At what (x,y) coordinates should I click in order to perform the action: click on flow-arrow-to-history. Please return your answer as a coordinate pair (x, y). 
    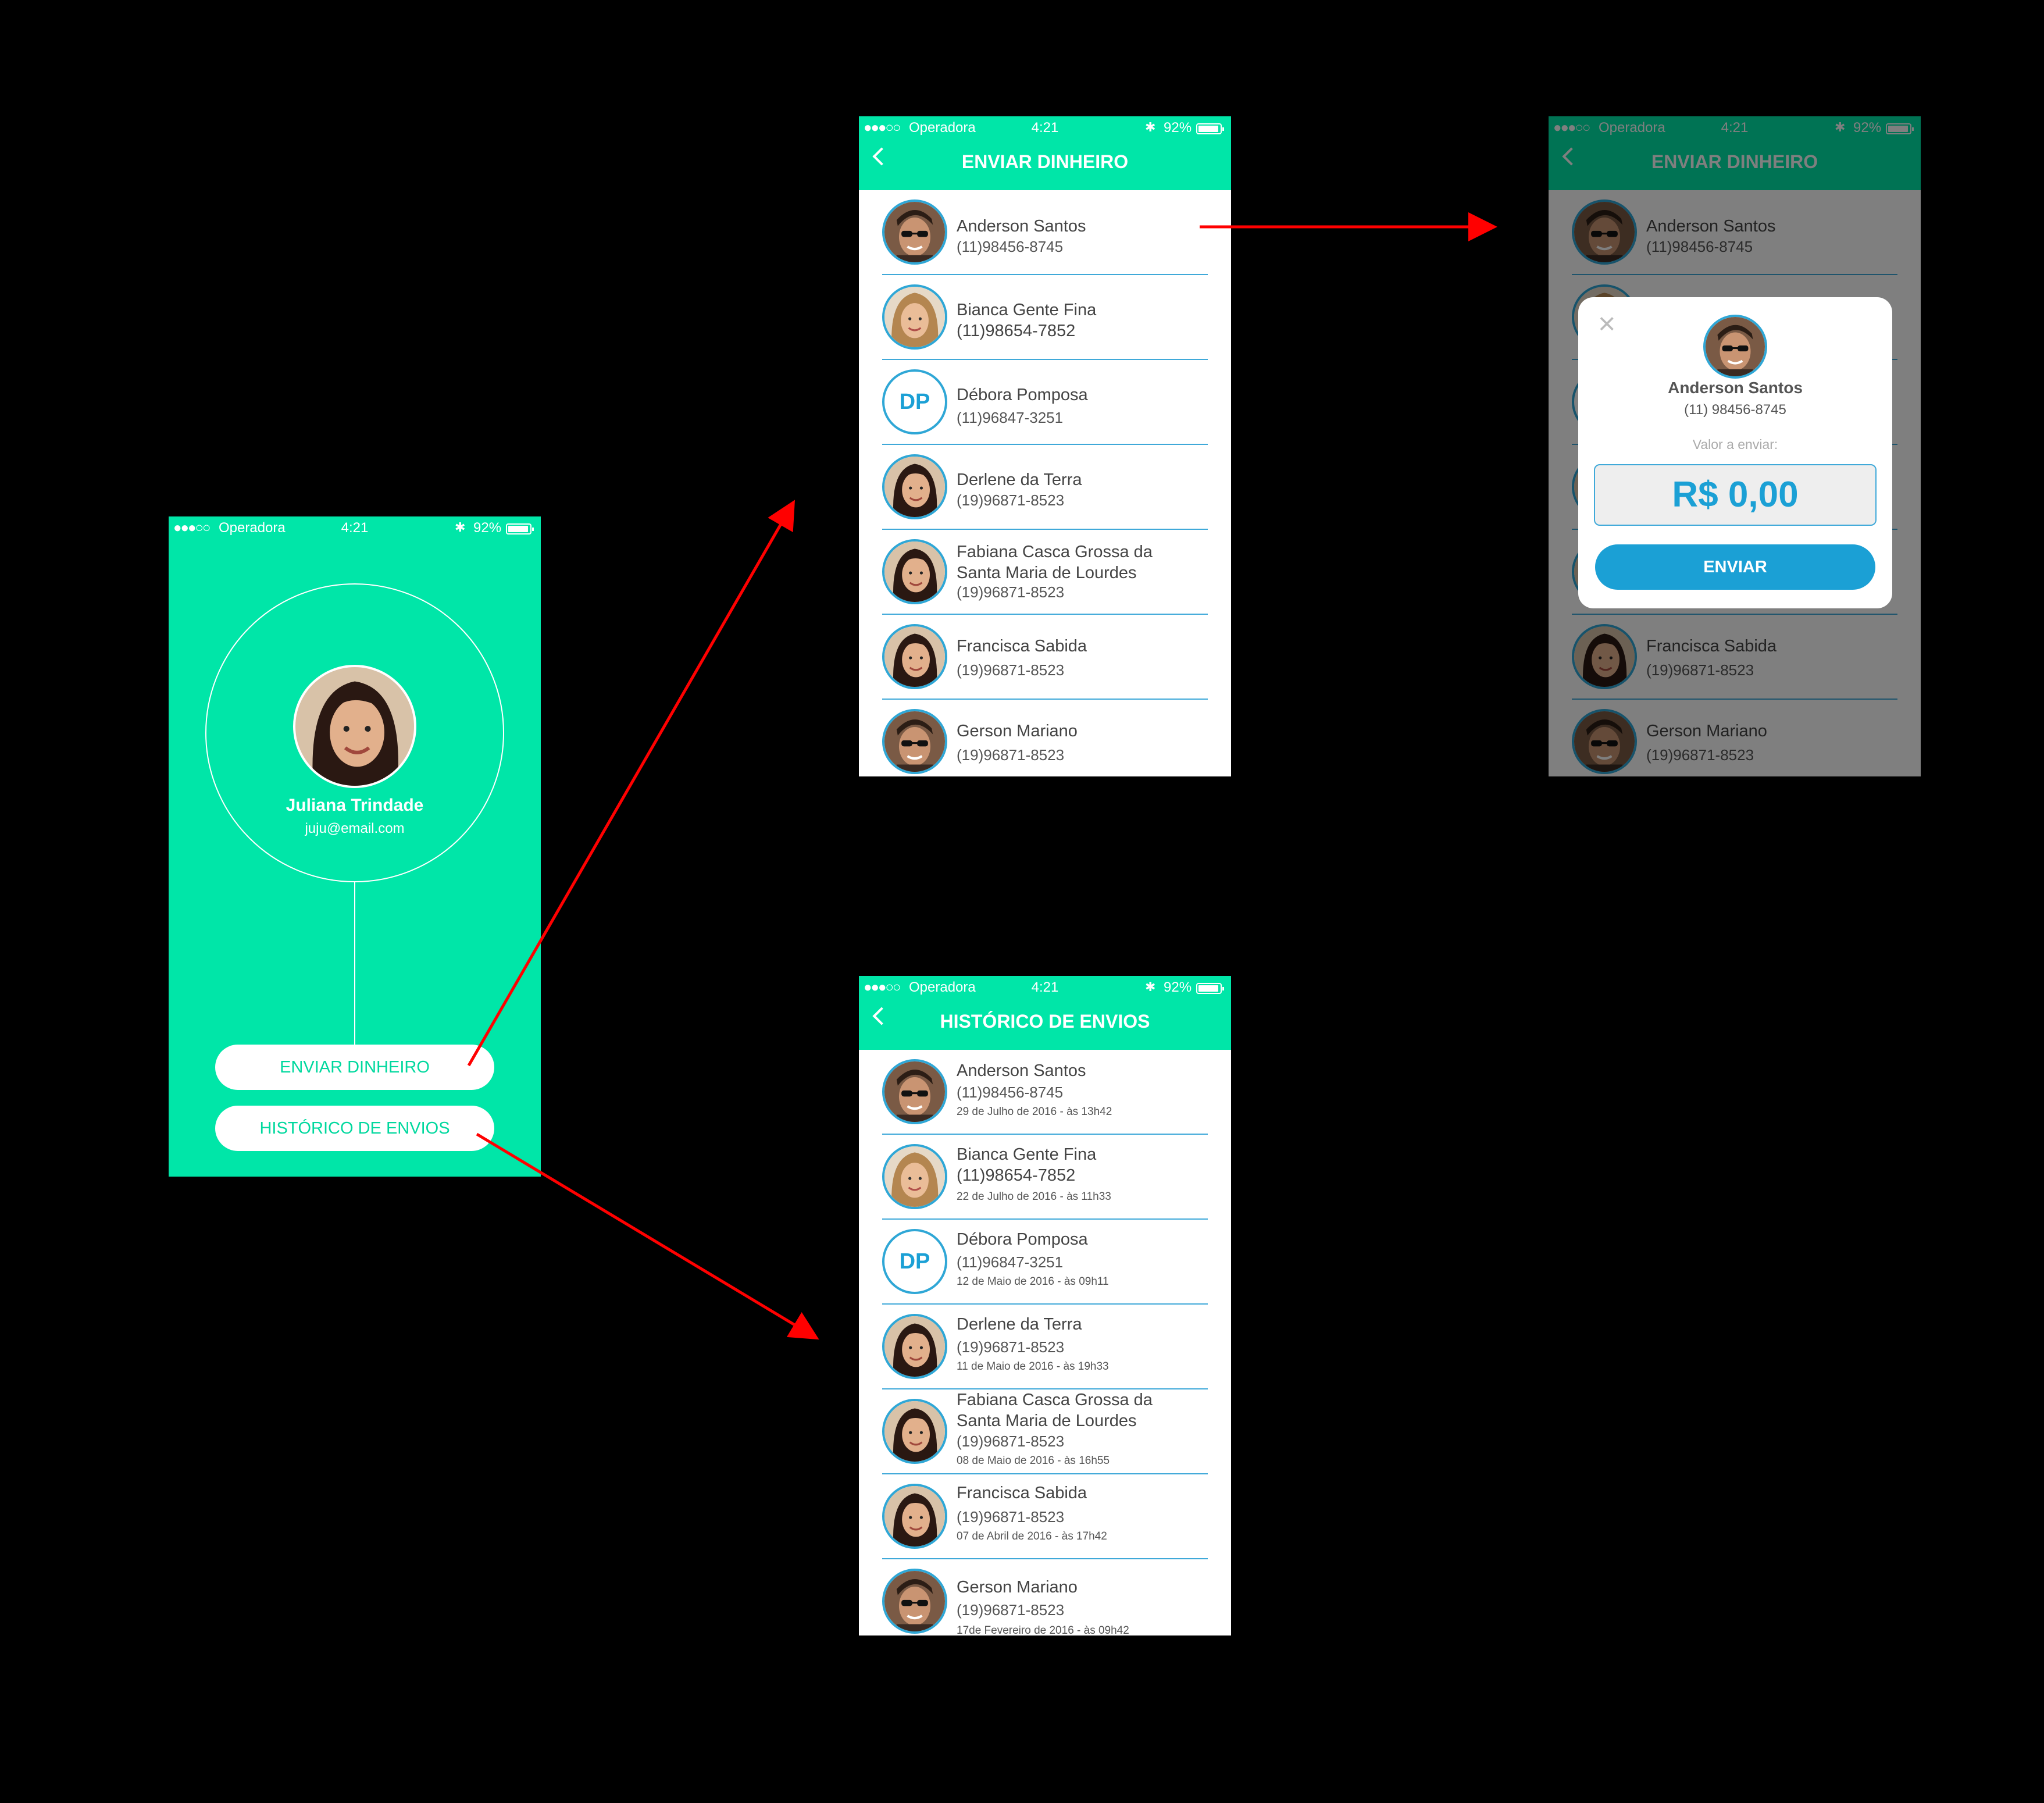
    Looking at the image, I should click on (647, 1236).